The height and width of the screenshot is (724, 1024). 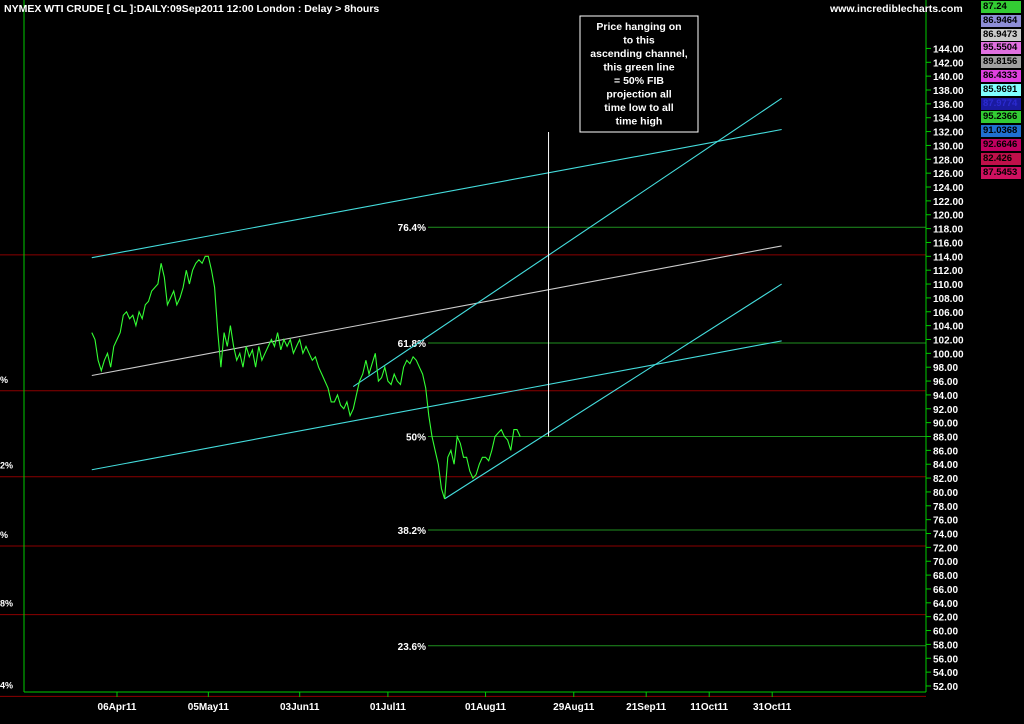 What do you see at coordinates (945, 604) in the screenshot?
I see `y-tick-label: 64.00` at bounding box center [945, 604].